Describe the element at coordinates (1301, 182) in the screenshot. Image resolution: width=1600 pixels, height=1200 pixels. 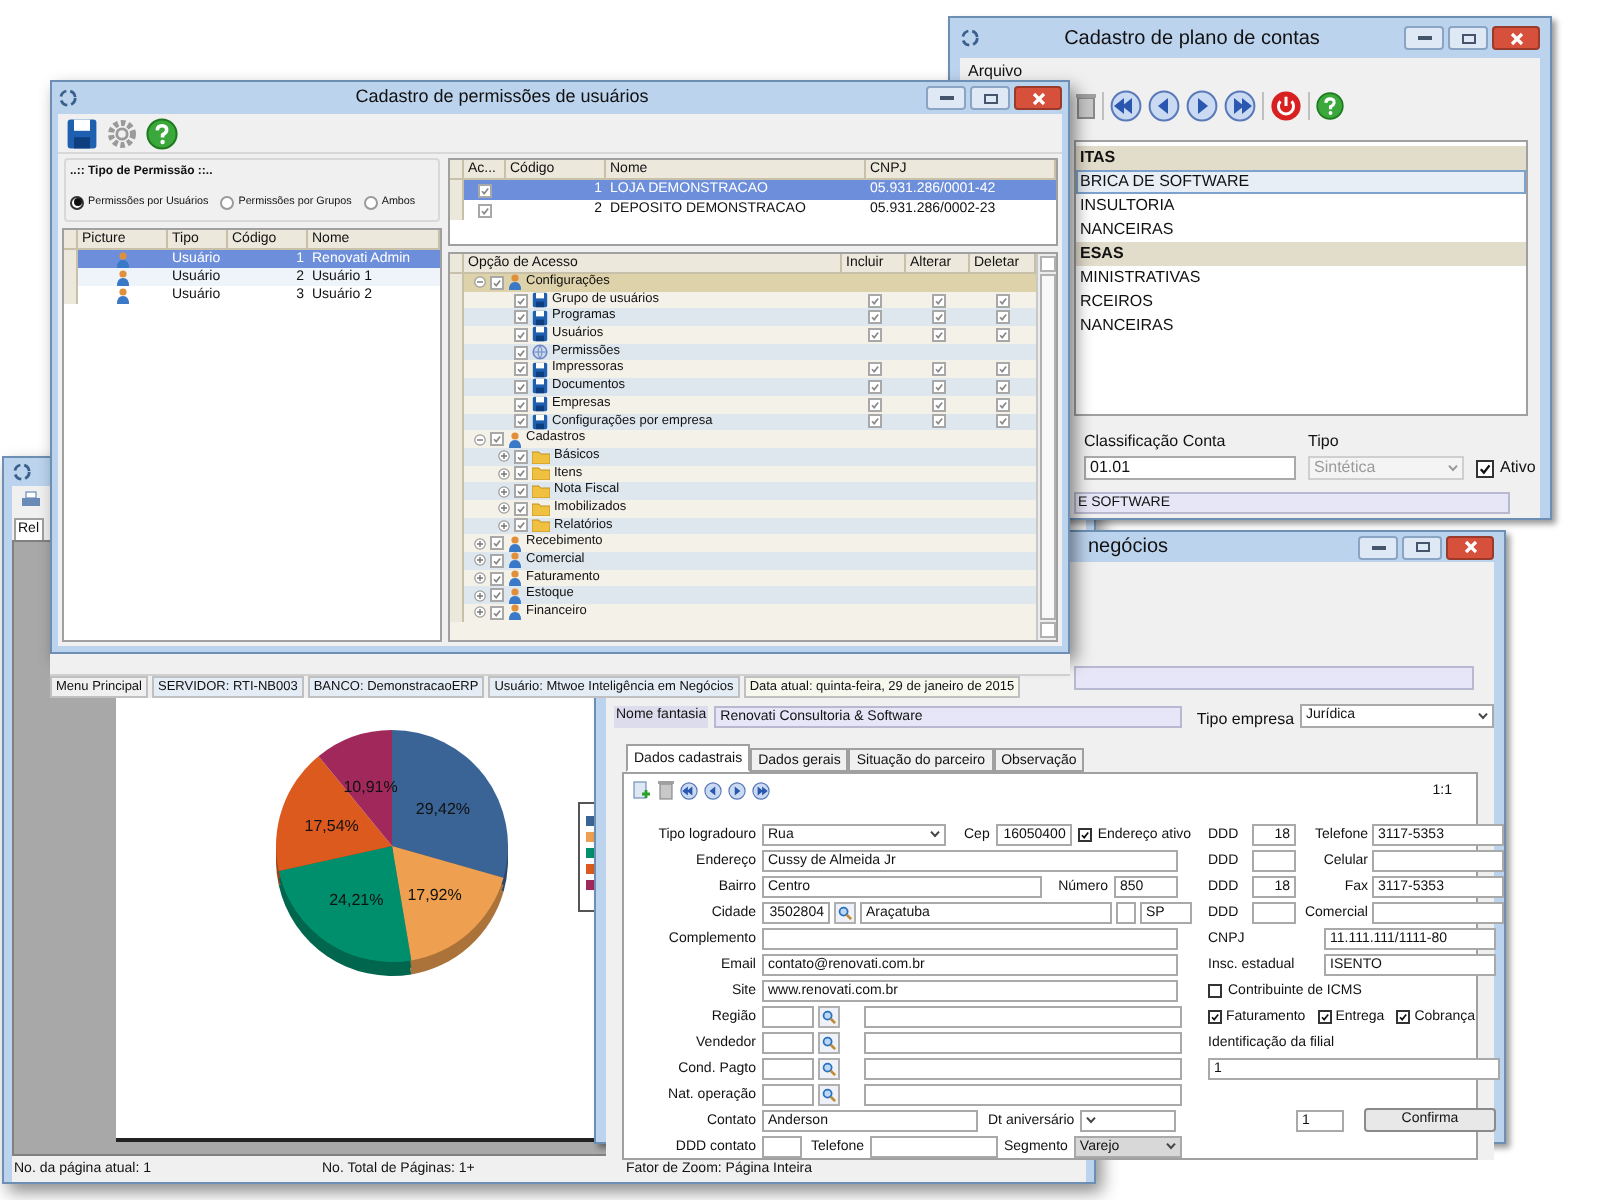
I see `account-row: BRICA DE SOFTWARE` at that location.